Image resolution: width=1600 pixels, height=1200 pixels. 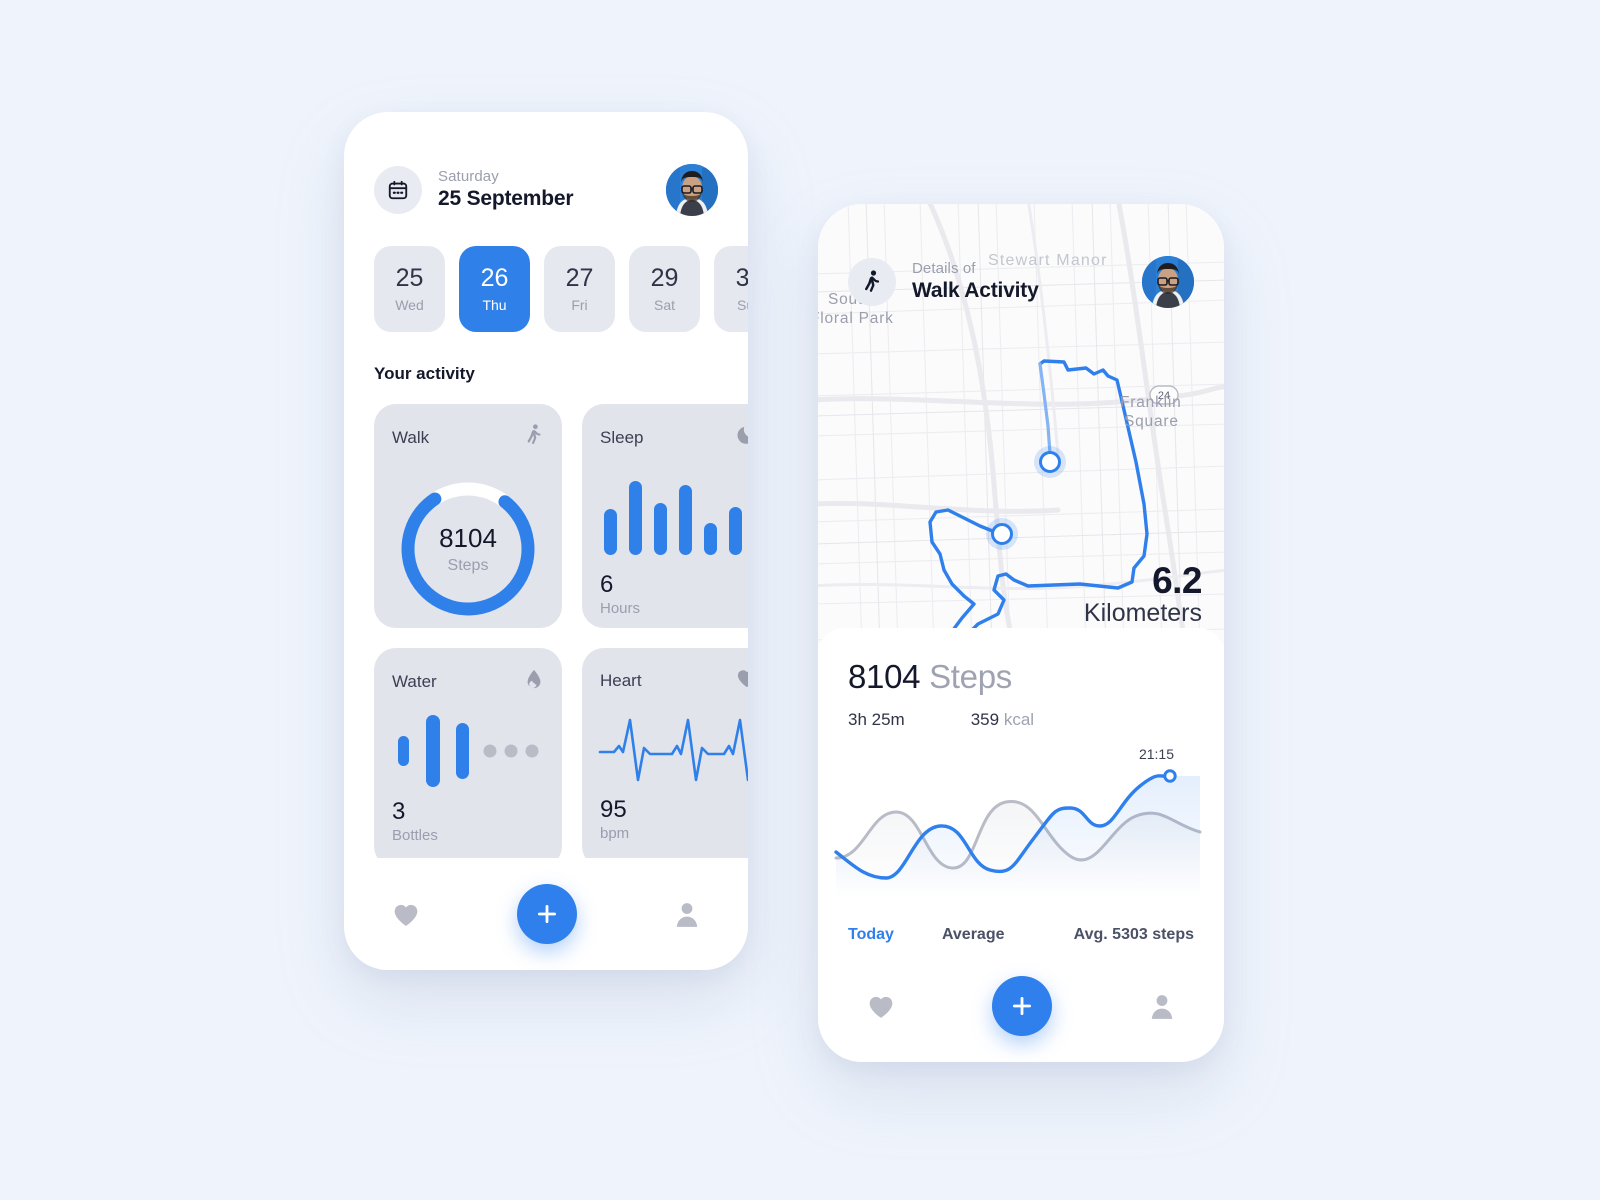 I want to click on card-value: 3, so click(x=399, y=811).